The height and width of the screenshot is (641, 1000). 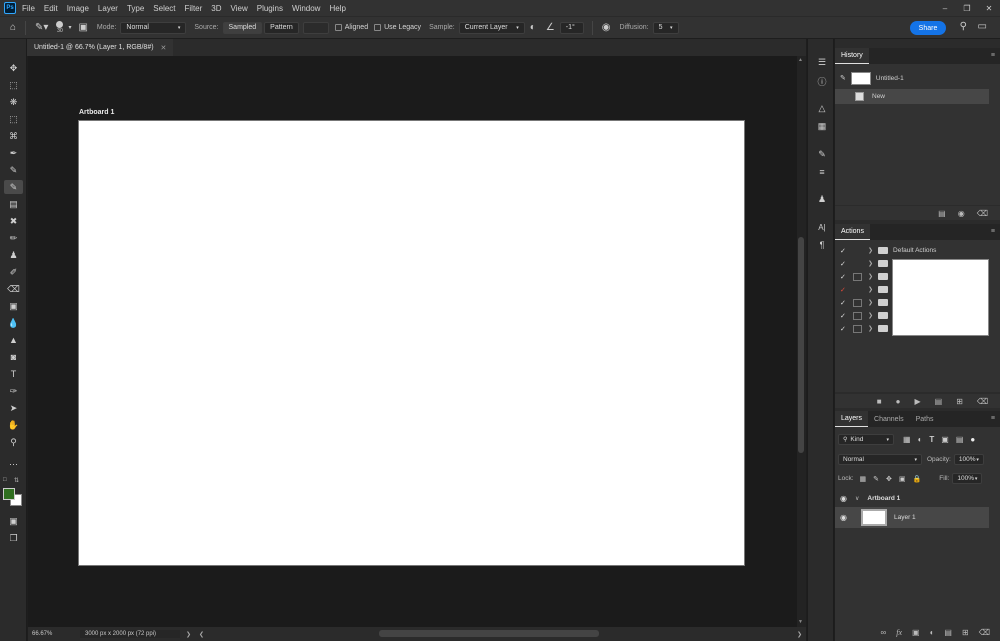 What do you see at coordinates (28, 8) in the screenshot?
I see `menu-file: File` at bounding box center [28, 8].